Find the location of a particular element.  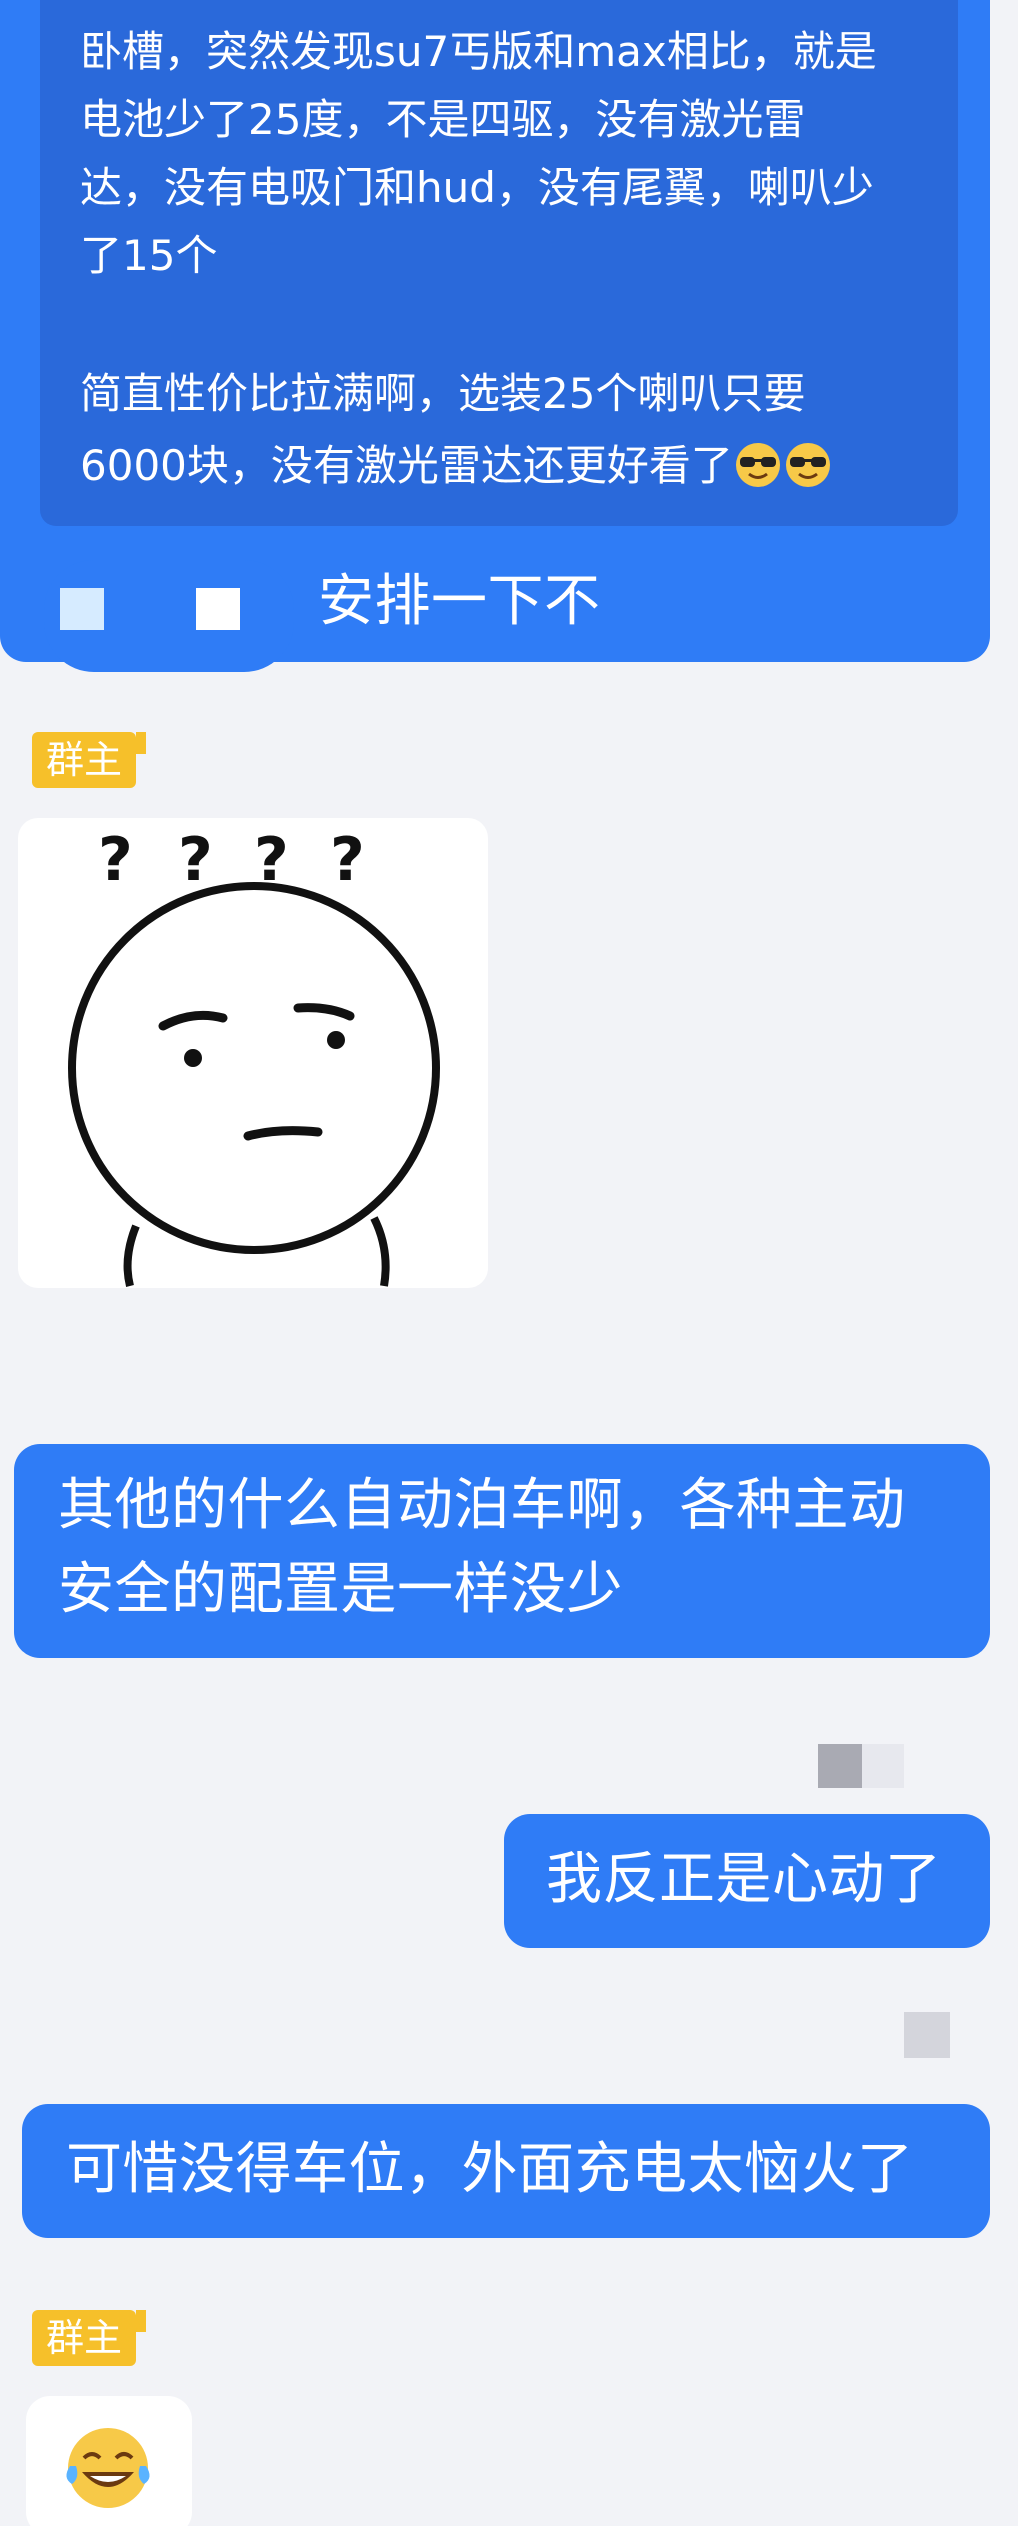

emoji-message is located at coordinates (109, 2461).